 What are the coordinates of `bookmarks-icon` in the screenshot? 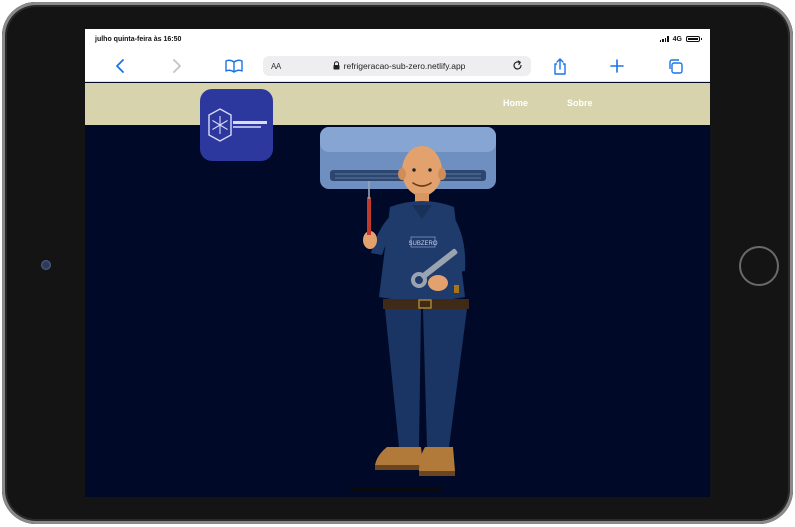 It's located at (234, 66).